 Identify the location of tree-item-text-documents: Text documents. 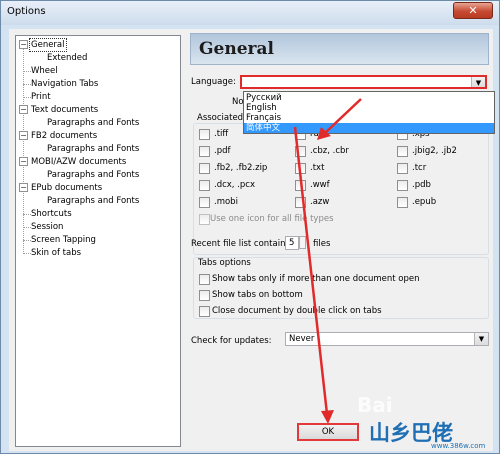
(64, 110).